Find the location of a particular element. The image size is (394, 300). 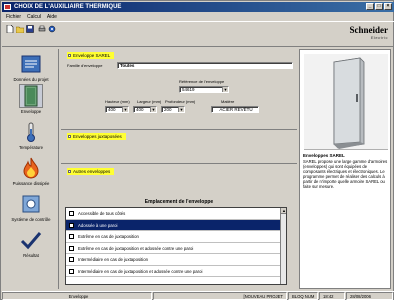

section-autres-title: Autres enveloppes is located at coordinates (91, 171).